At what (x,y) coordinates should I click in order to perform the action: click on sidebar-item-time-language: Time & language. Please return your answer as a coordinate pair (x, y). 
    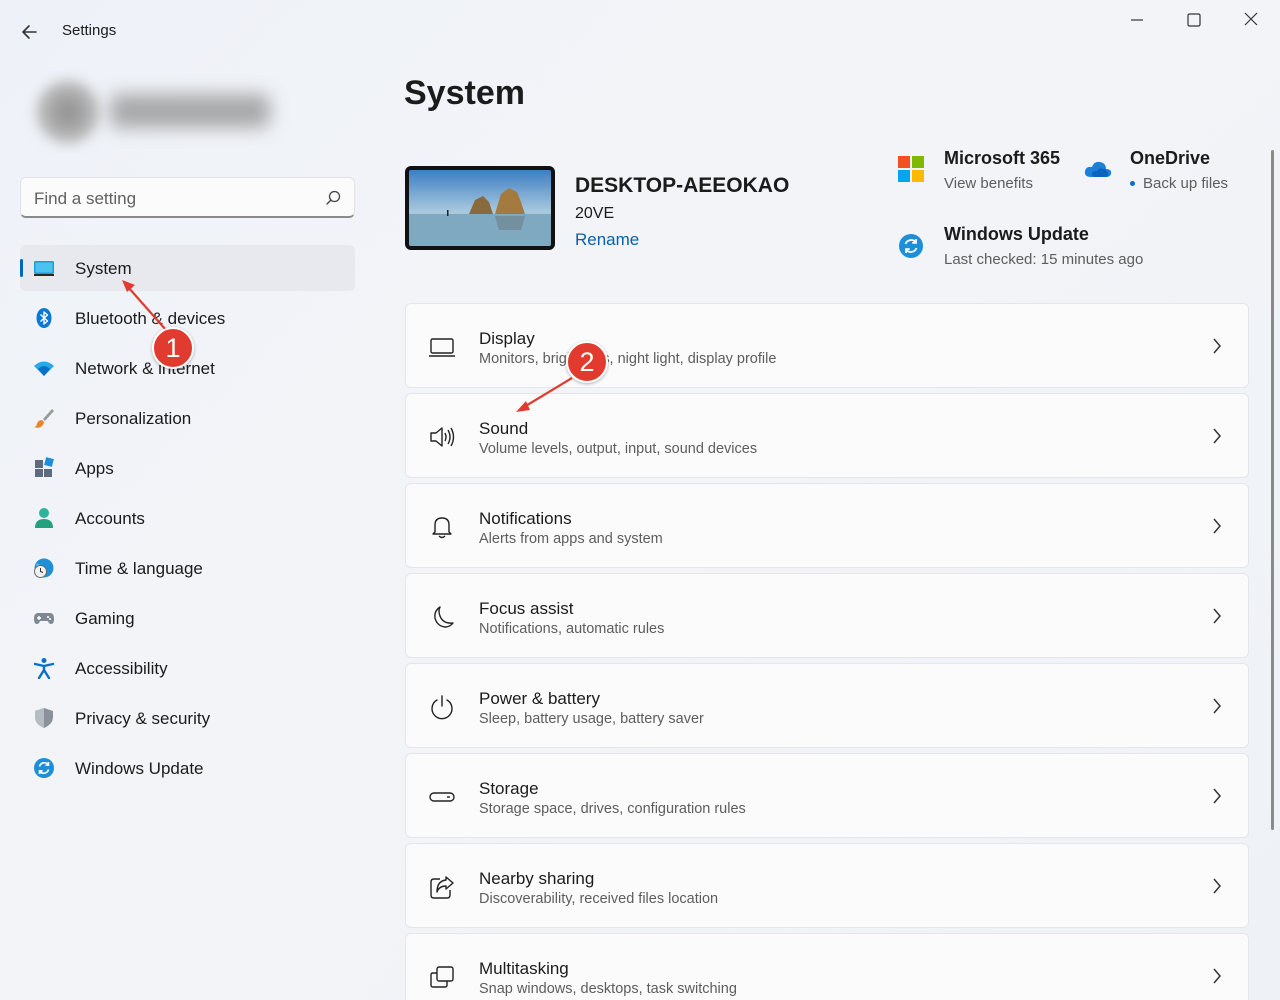
    Looking at the image, I should click on (187, 570).